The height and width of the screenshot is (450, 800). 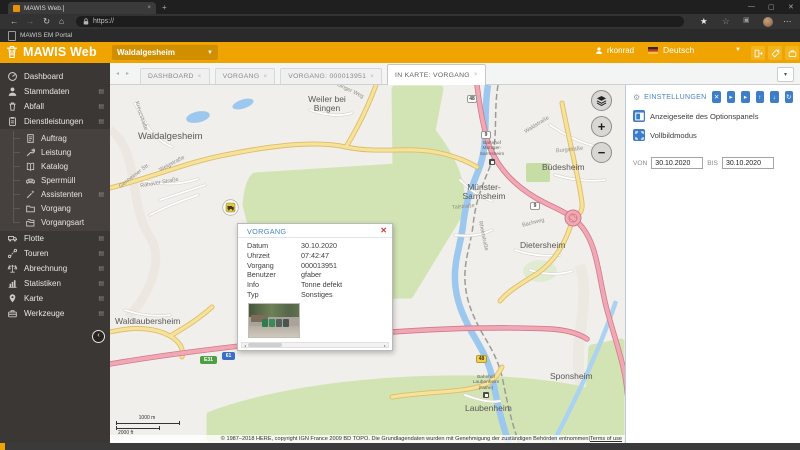 What do you see at coordinates (601, 100) in the screenshot?
I see `layers-button` at bounding box center [601, 100].